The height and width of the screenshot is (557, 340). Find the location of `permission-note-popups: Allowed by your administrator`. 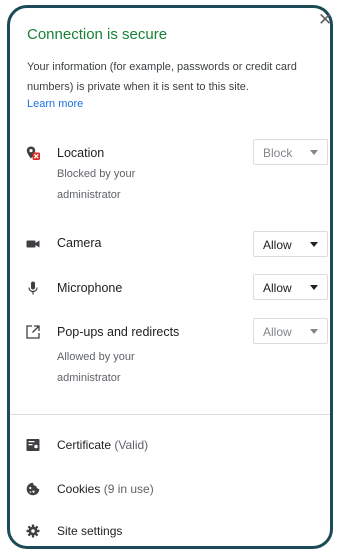

permission-note-popups: Allowed by your administrator is located at coordinates (96, 367).